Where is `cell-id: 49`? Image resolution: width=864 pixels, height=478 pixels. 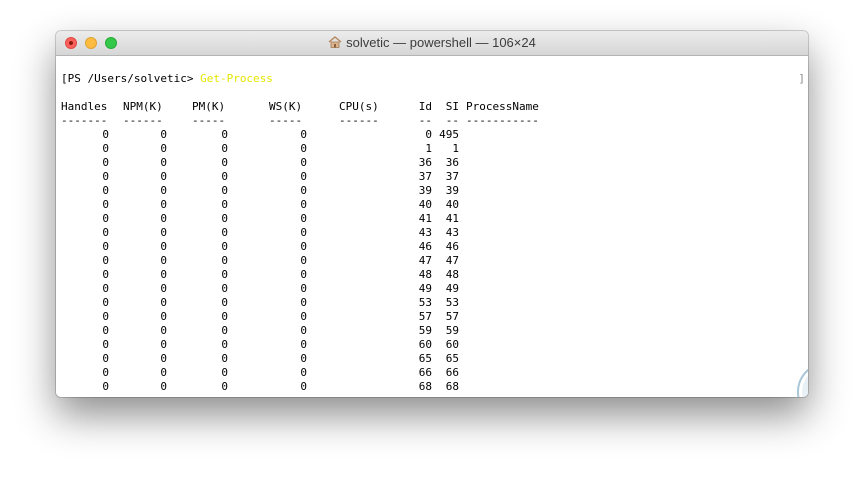 cell-id: 49 is located at coordinates (425, 288).